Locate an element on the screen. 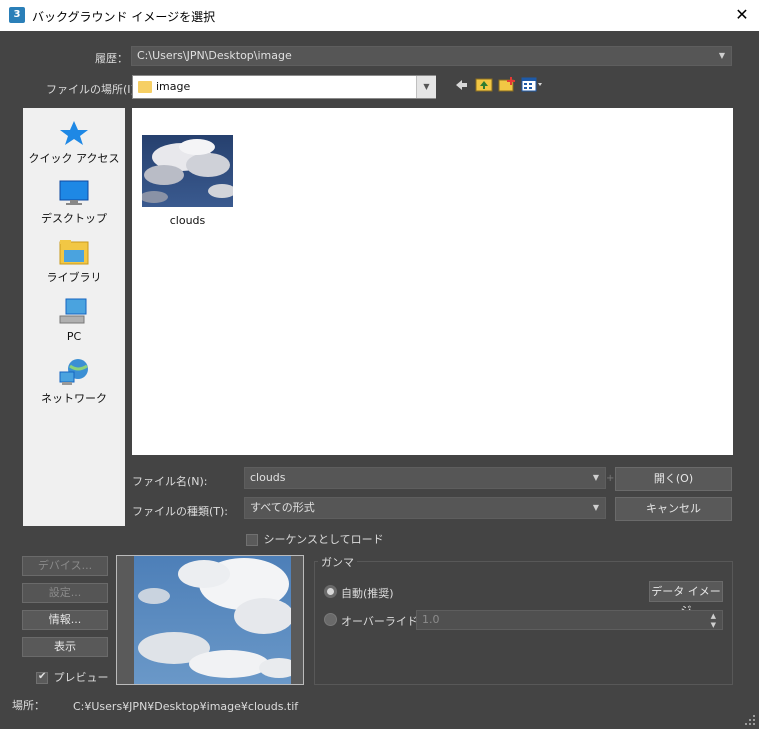  app-icon: 3 is located at coordinates (17, 15).